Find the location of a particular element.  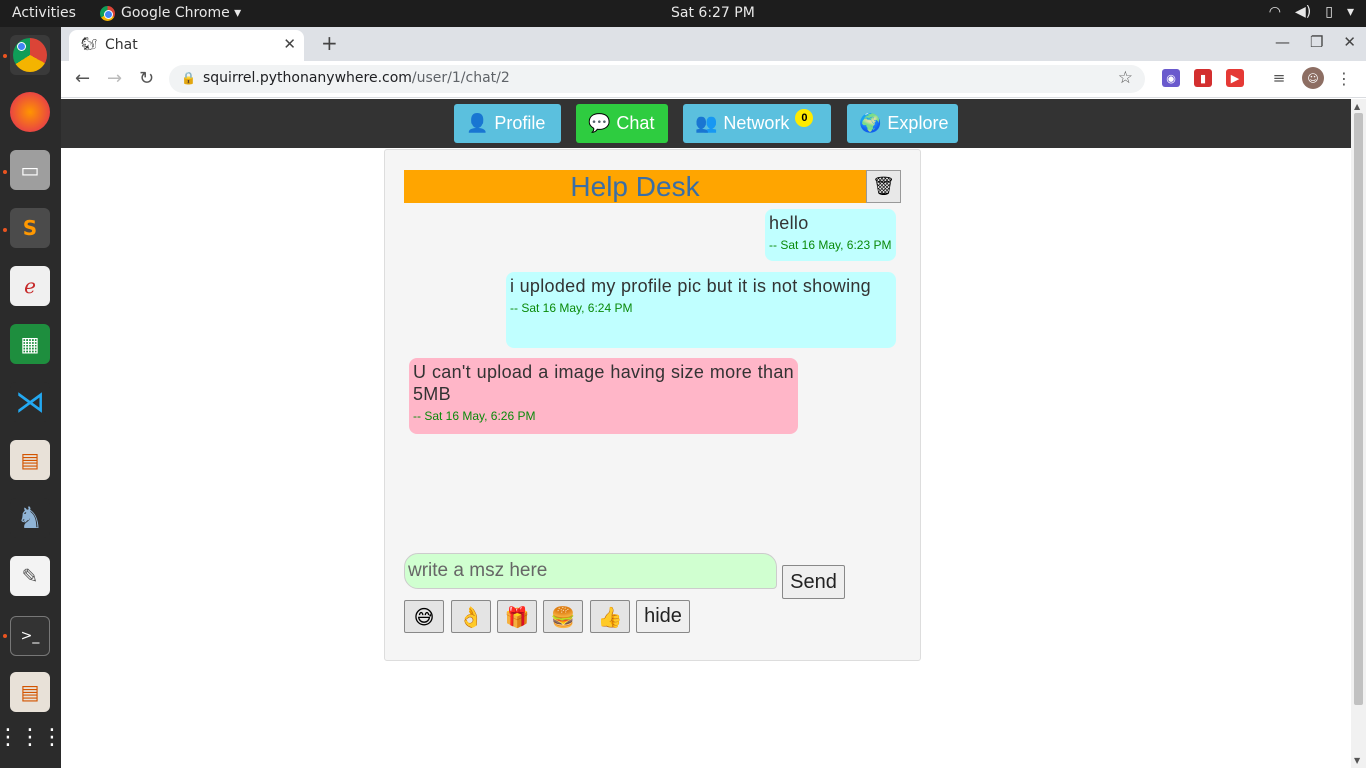

page-scrollbar: ▲ ▼ is located at coordinates (1358, 433).